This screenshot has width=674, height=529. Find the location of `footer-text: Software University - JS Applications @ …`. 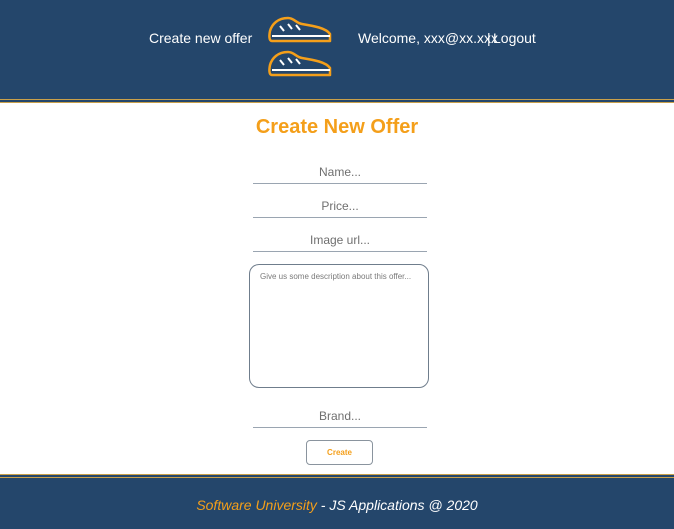

footer-text: Software University - JS Applications @ … is located at coordinates (337, 505).